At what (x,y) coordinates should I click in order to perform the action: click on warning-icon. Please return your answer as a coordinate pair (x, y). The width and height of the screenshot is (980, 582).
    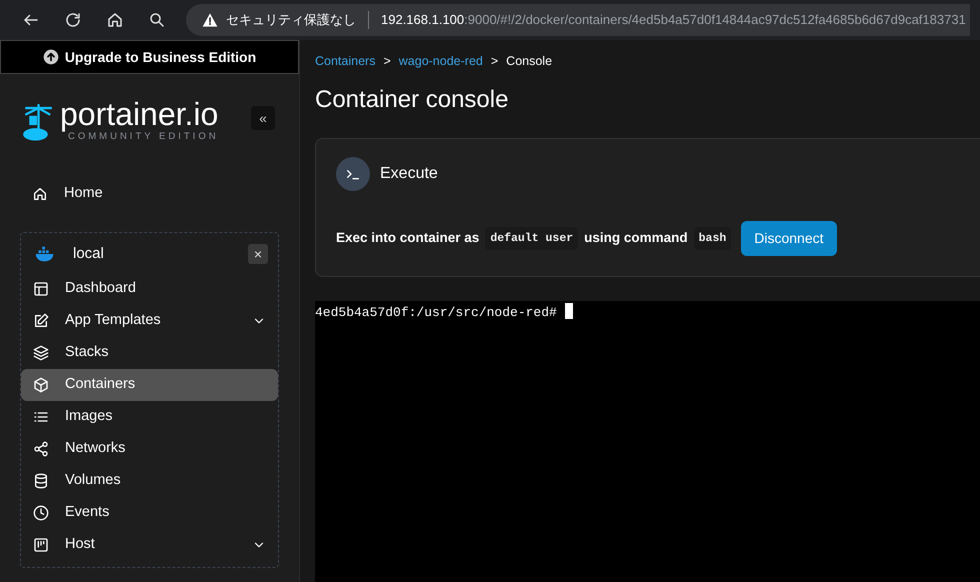
    Looking at the image, I should click on (210, 20).